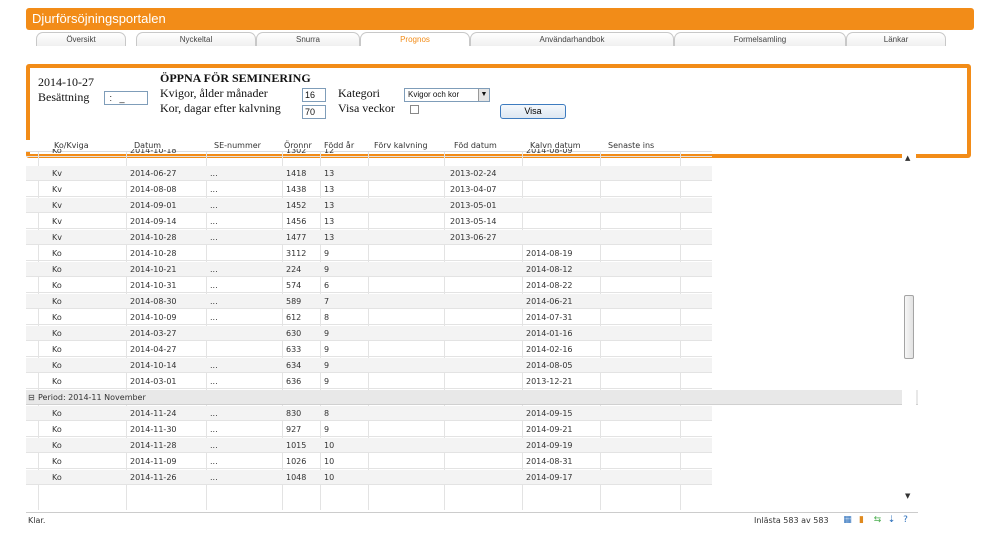 Image resolution: width=985 pixels, height=536 pixels. What do you see at coordinates (153, 285) in the screenshot?
I see `cell-date: 2014-10-31` at bounding box center [153, 285].